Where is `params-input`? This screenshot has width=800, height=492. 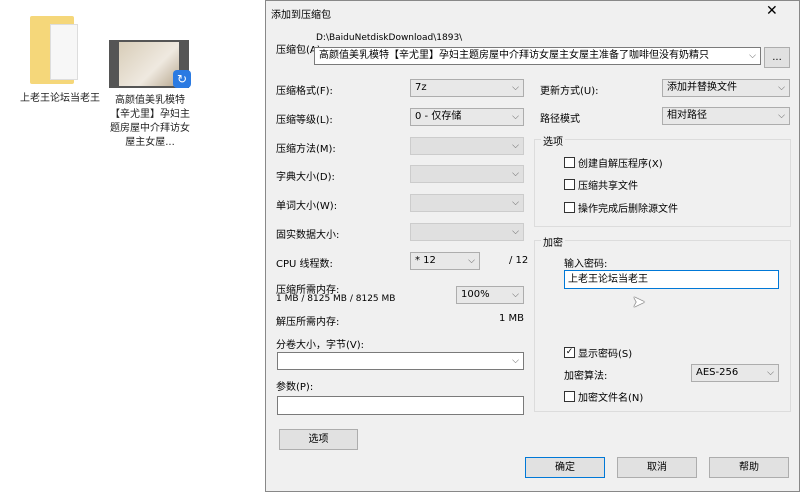
params-input is located at coordinates (400, 405).